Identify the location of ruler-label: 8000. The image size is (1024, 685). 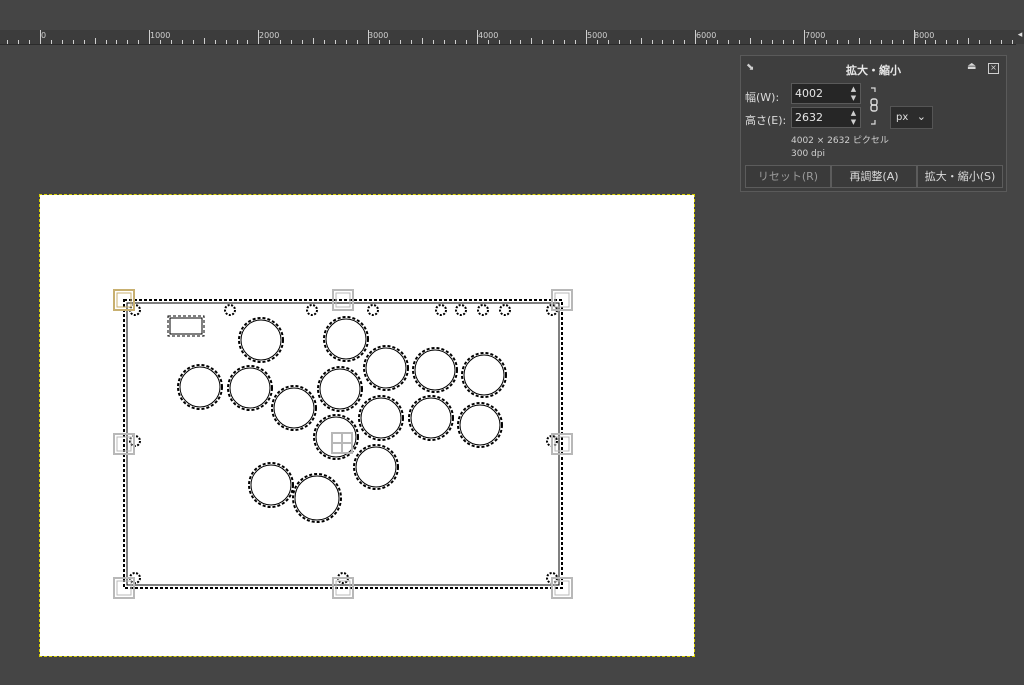
(924, 35).